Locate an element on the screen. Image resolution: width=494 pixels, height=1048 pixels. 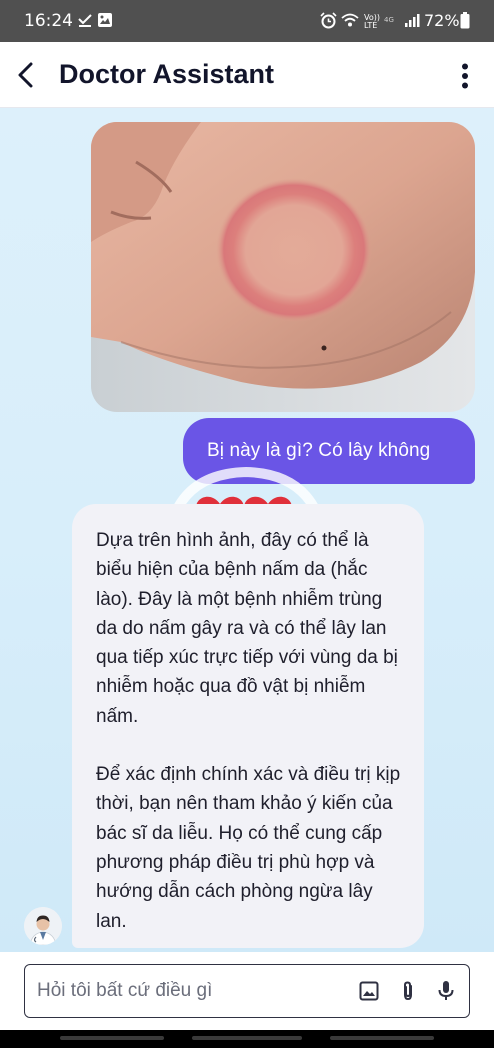
download-done-icon is located at coordinates (85, 20).